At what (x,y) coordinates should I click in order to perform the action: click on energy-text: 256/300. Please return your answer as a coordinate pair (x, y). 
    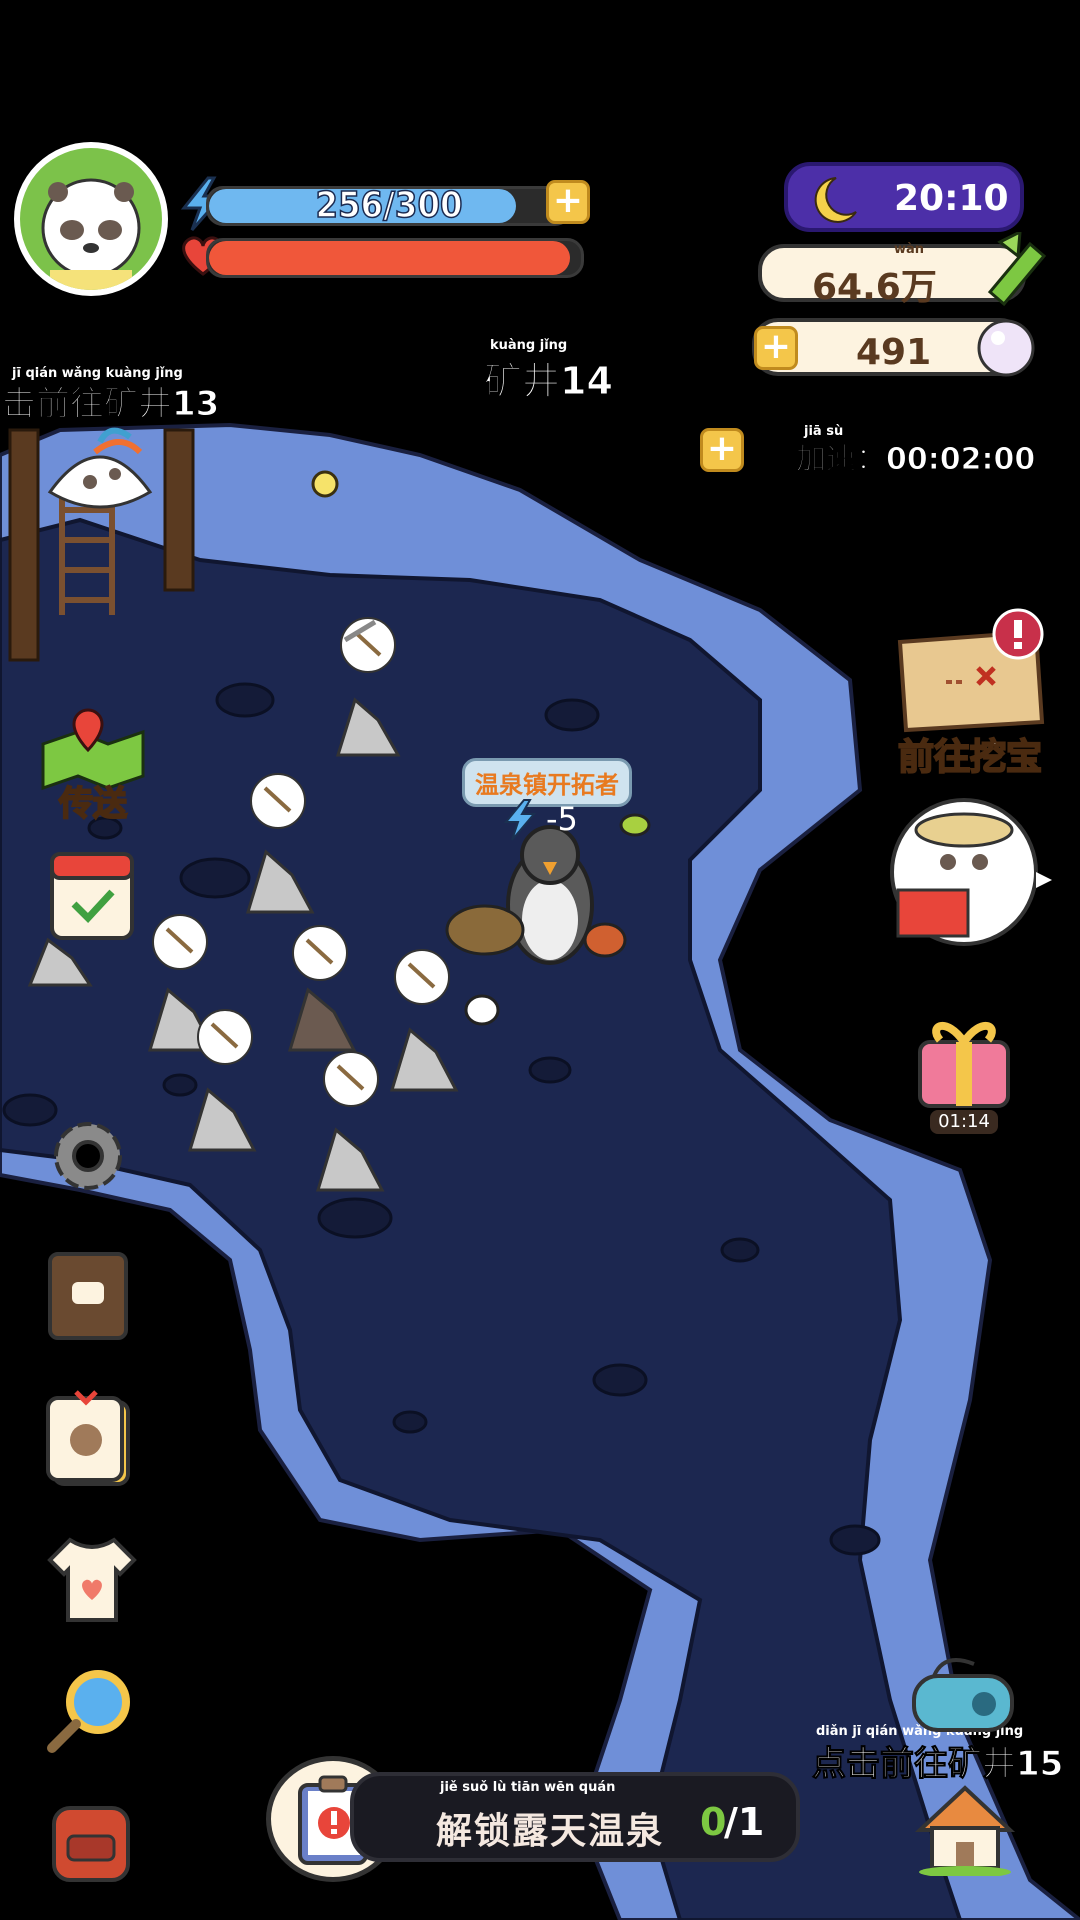
    Looking at the image, I should click on (389, 205).